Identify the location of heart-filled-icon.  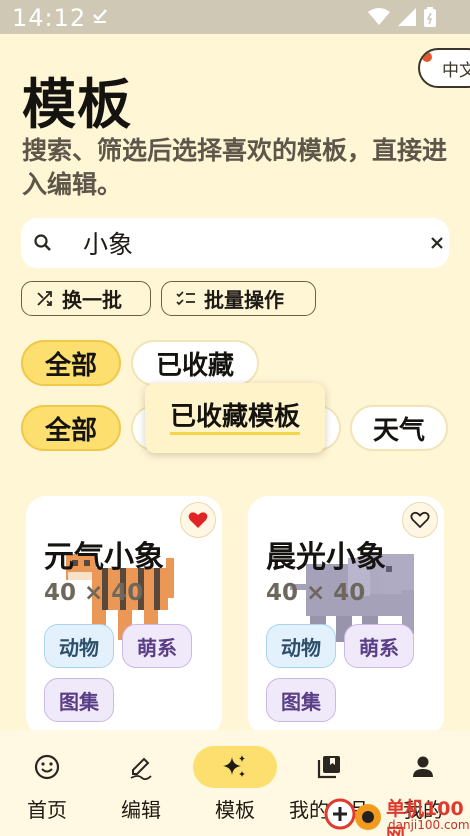
(198, 520).